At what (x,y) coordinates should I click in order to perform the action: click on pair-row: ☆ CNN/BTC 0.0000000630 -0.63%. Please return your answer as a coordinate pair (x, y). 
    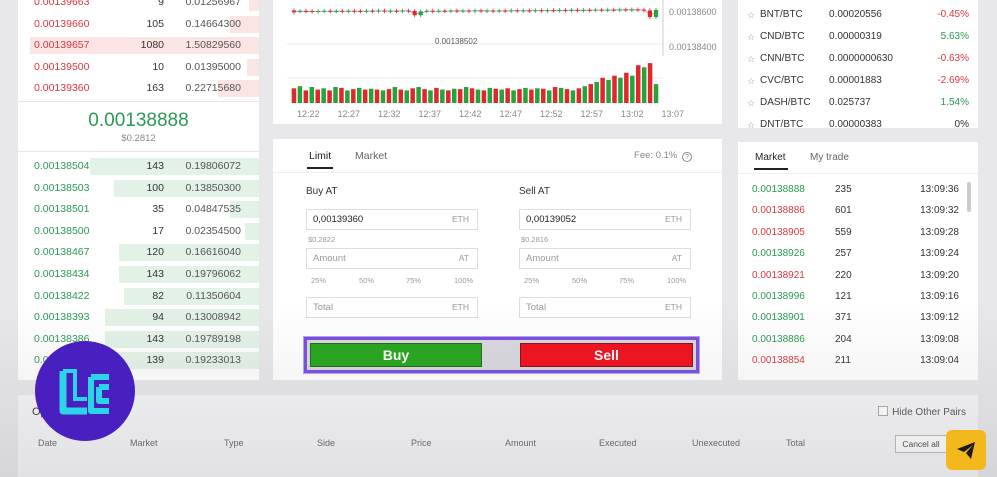
    Looking at the image, I should click on (858, 59).